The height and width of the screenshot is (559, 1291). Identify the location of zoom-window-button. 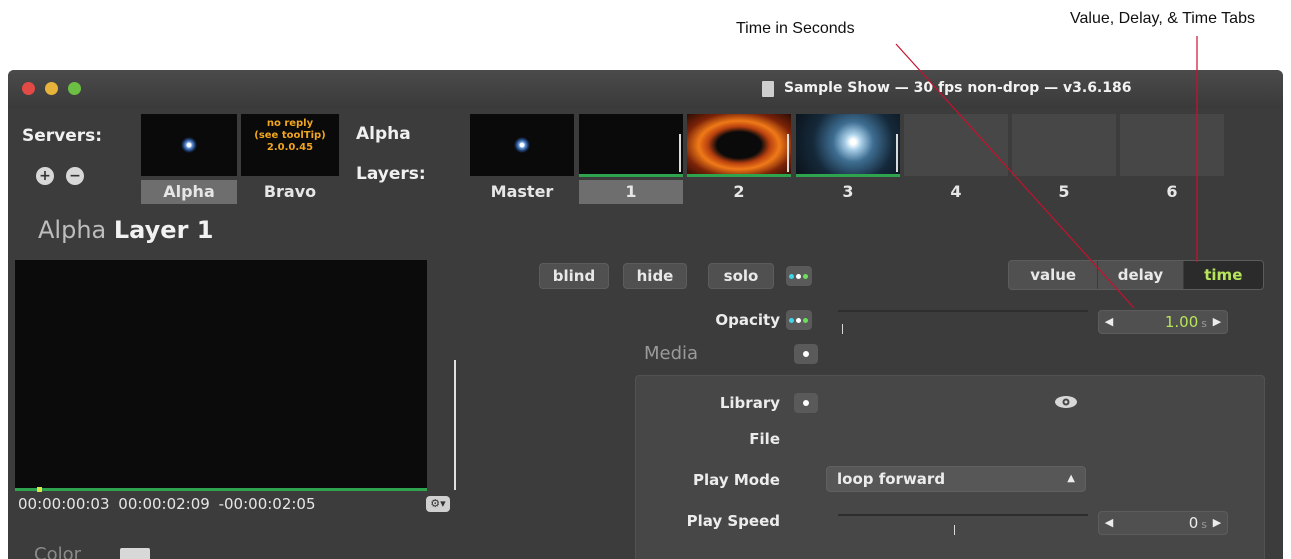
(74, 88).